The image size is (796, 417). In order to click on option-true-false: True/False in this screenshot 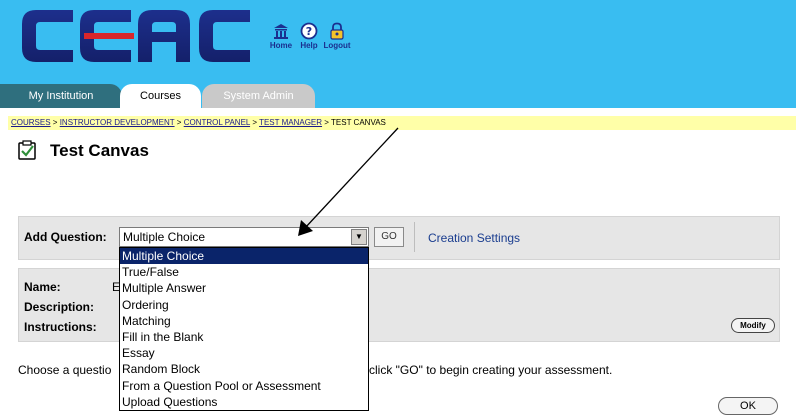, I will do `click(244, 272)`.